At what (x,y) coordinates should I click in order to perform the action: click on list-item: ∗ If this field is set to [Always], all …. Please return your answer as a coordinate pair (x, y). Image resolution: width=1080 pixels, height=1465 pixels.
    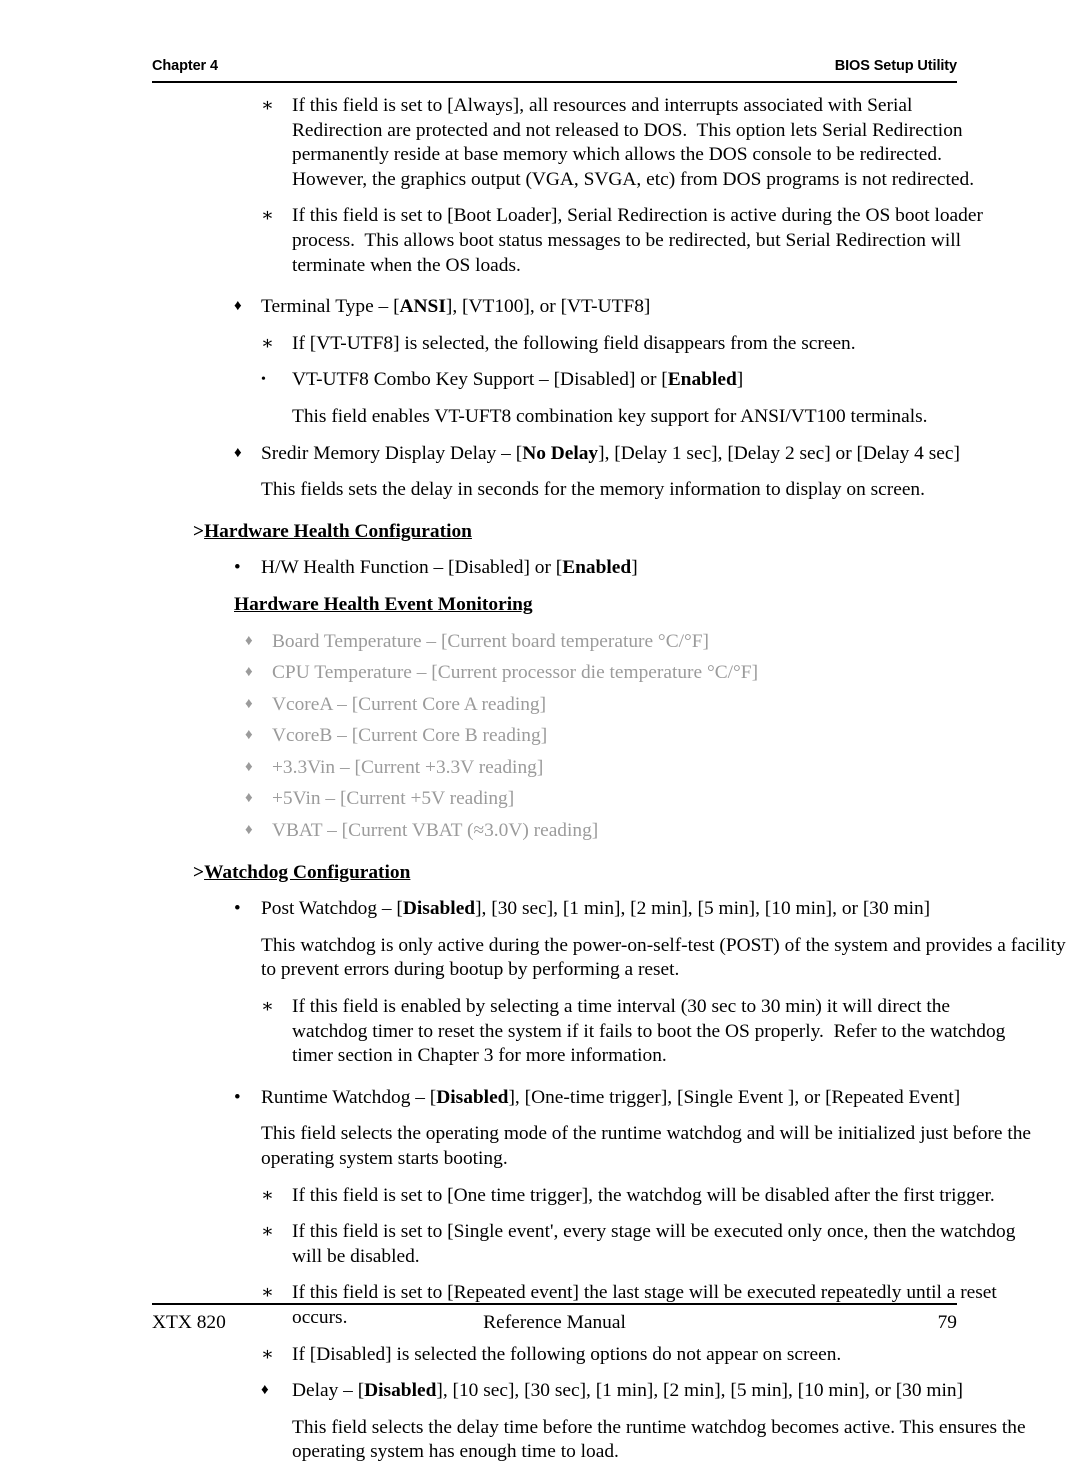
    Looking at the image, I should click on (670, 143).